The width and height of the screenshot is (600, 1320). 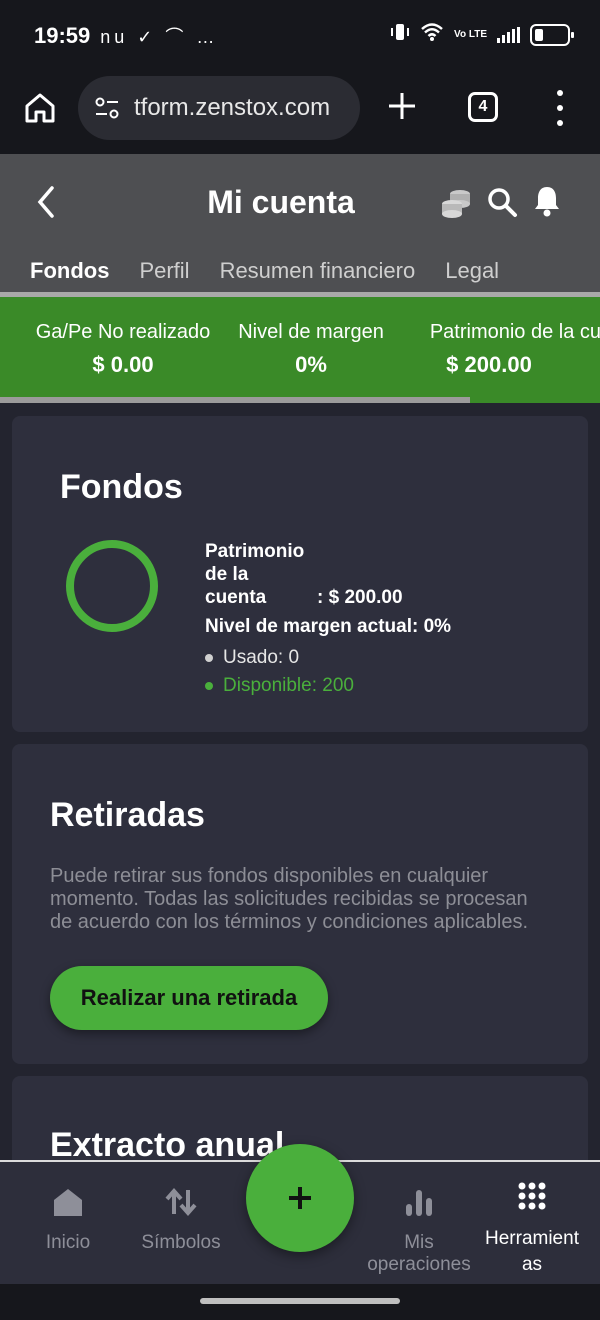 What do you see at coordinates (235, 400) in the screenshot?
I see `scroll-indicator` at bounding box center [235, 400].